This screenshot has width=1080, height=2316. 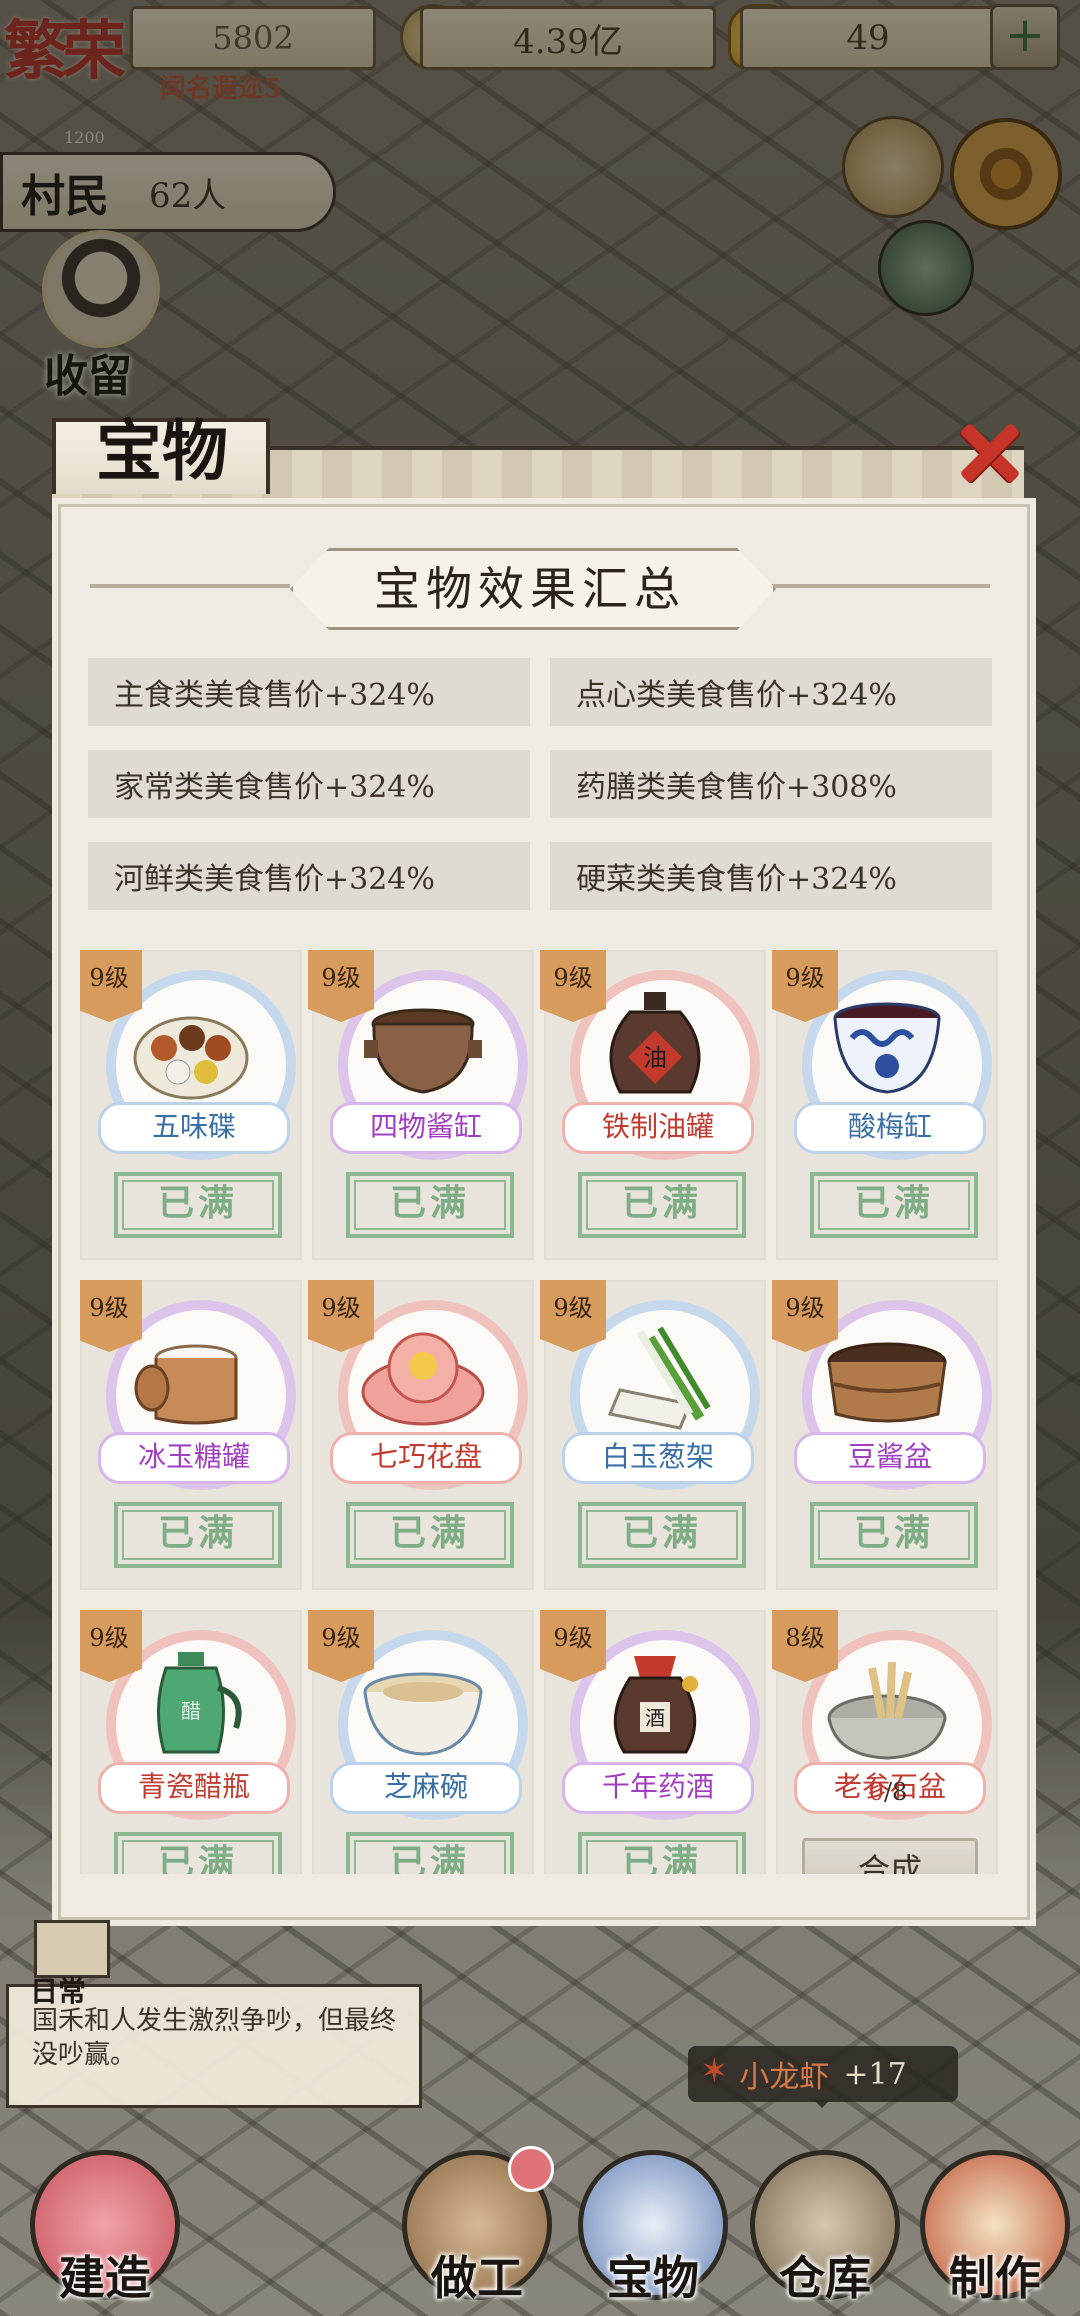 What do you see at coordinates (825, 2233) in the screenshot?
I see `nav-warehouse: 仓库` at bounding box center [825, 2233].